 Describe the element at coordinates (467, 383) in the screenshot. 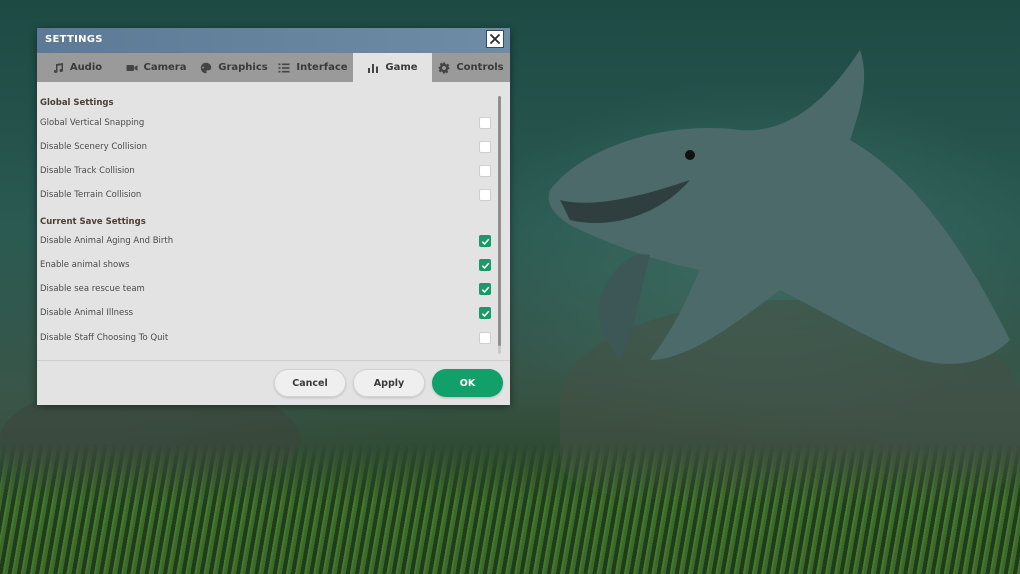

I see `ok-button: OK` at that location.